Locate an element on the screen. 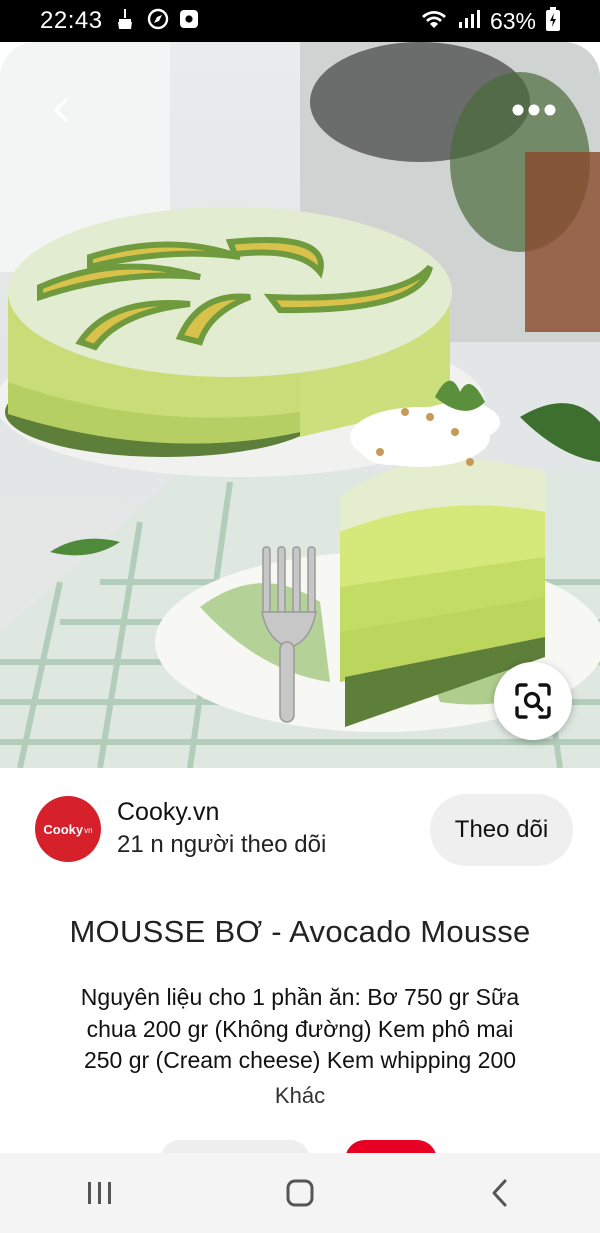 The height and width of the screenshot is (1233, 600). recent-apps-button is located at coordinates (100, 1193).